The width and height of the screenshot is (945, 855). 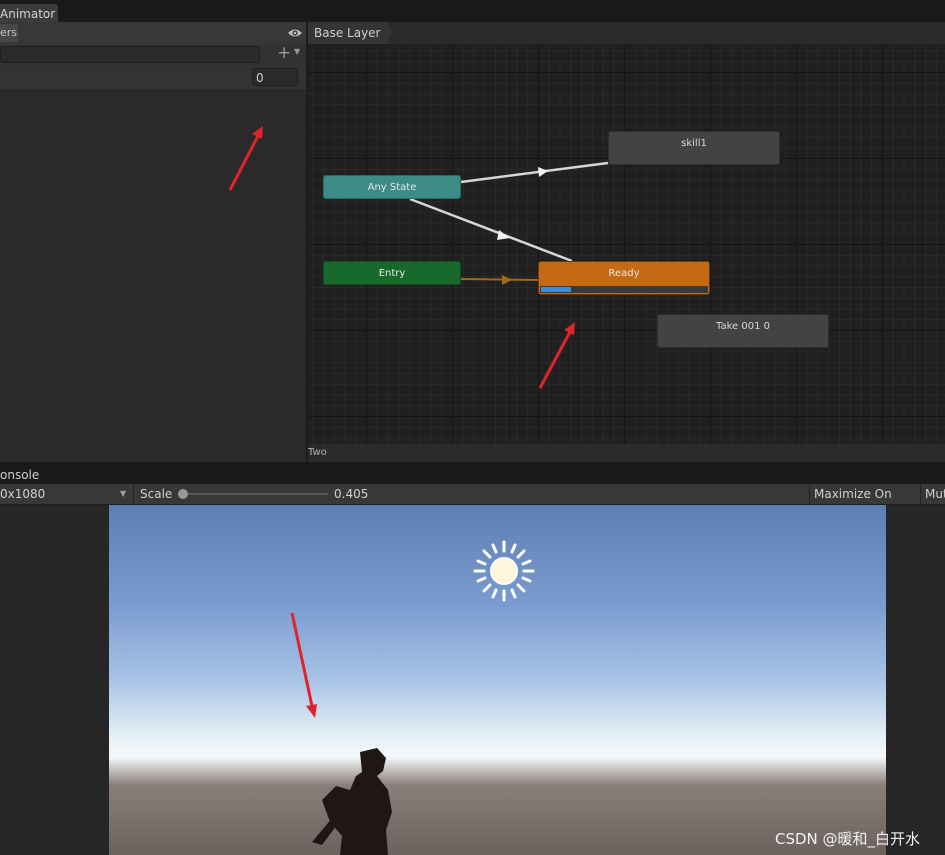 I want to click on character-silhouette, so click(x=352, y=801).